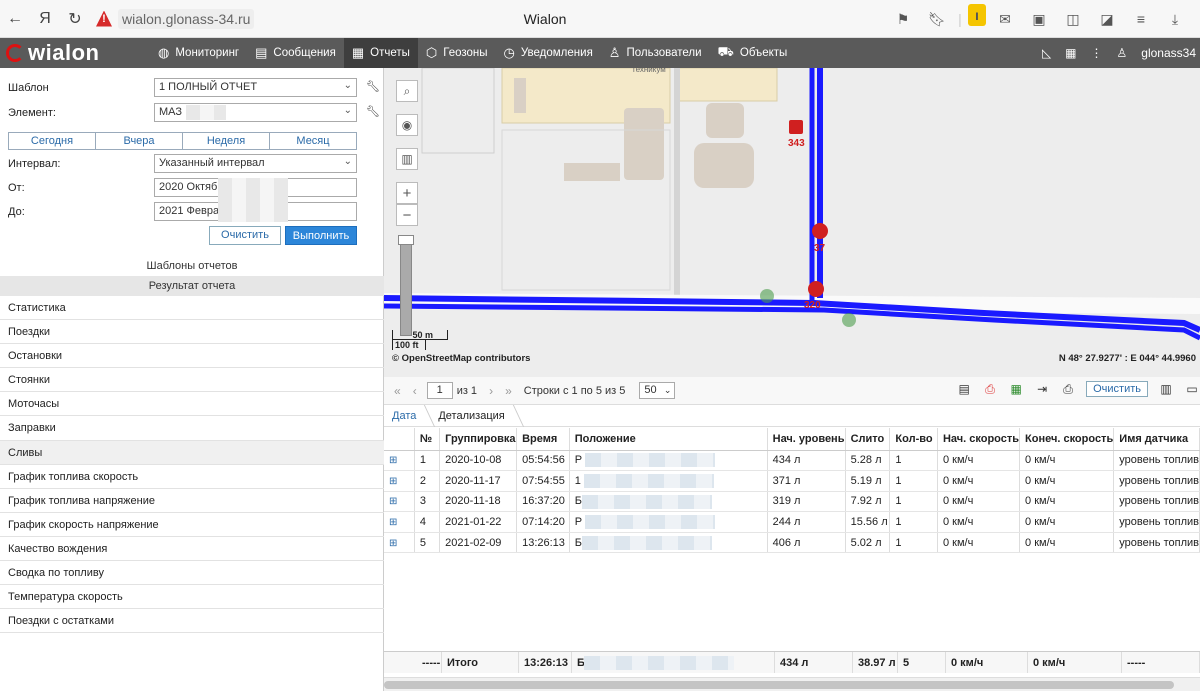  Describe the element at coordinates (1070, 53) in the screenshot. I see `apps-grid-icon: ▦` at that location.